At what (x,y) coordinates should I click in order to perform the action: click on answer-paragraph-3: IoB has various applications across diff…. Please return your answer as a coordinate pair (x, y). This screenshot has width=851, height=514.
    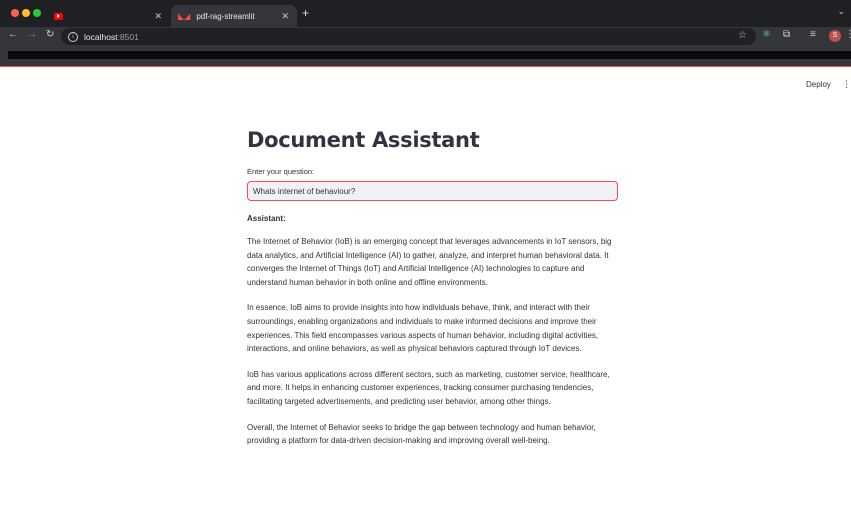
    Looking at the image, I should click on (428, 387).